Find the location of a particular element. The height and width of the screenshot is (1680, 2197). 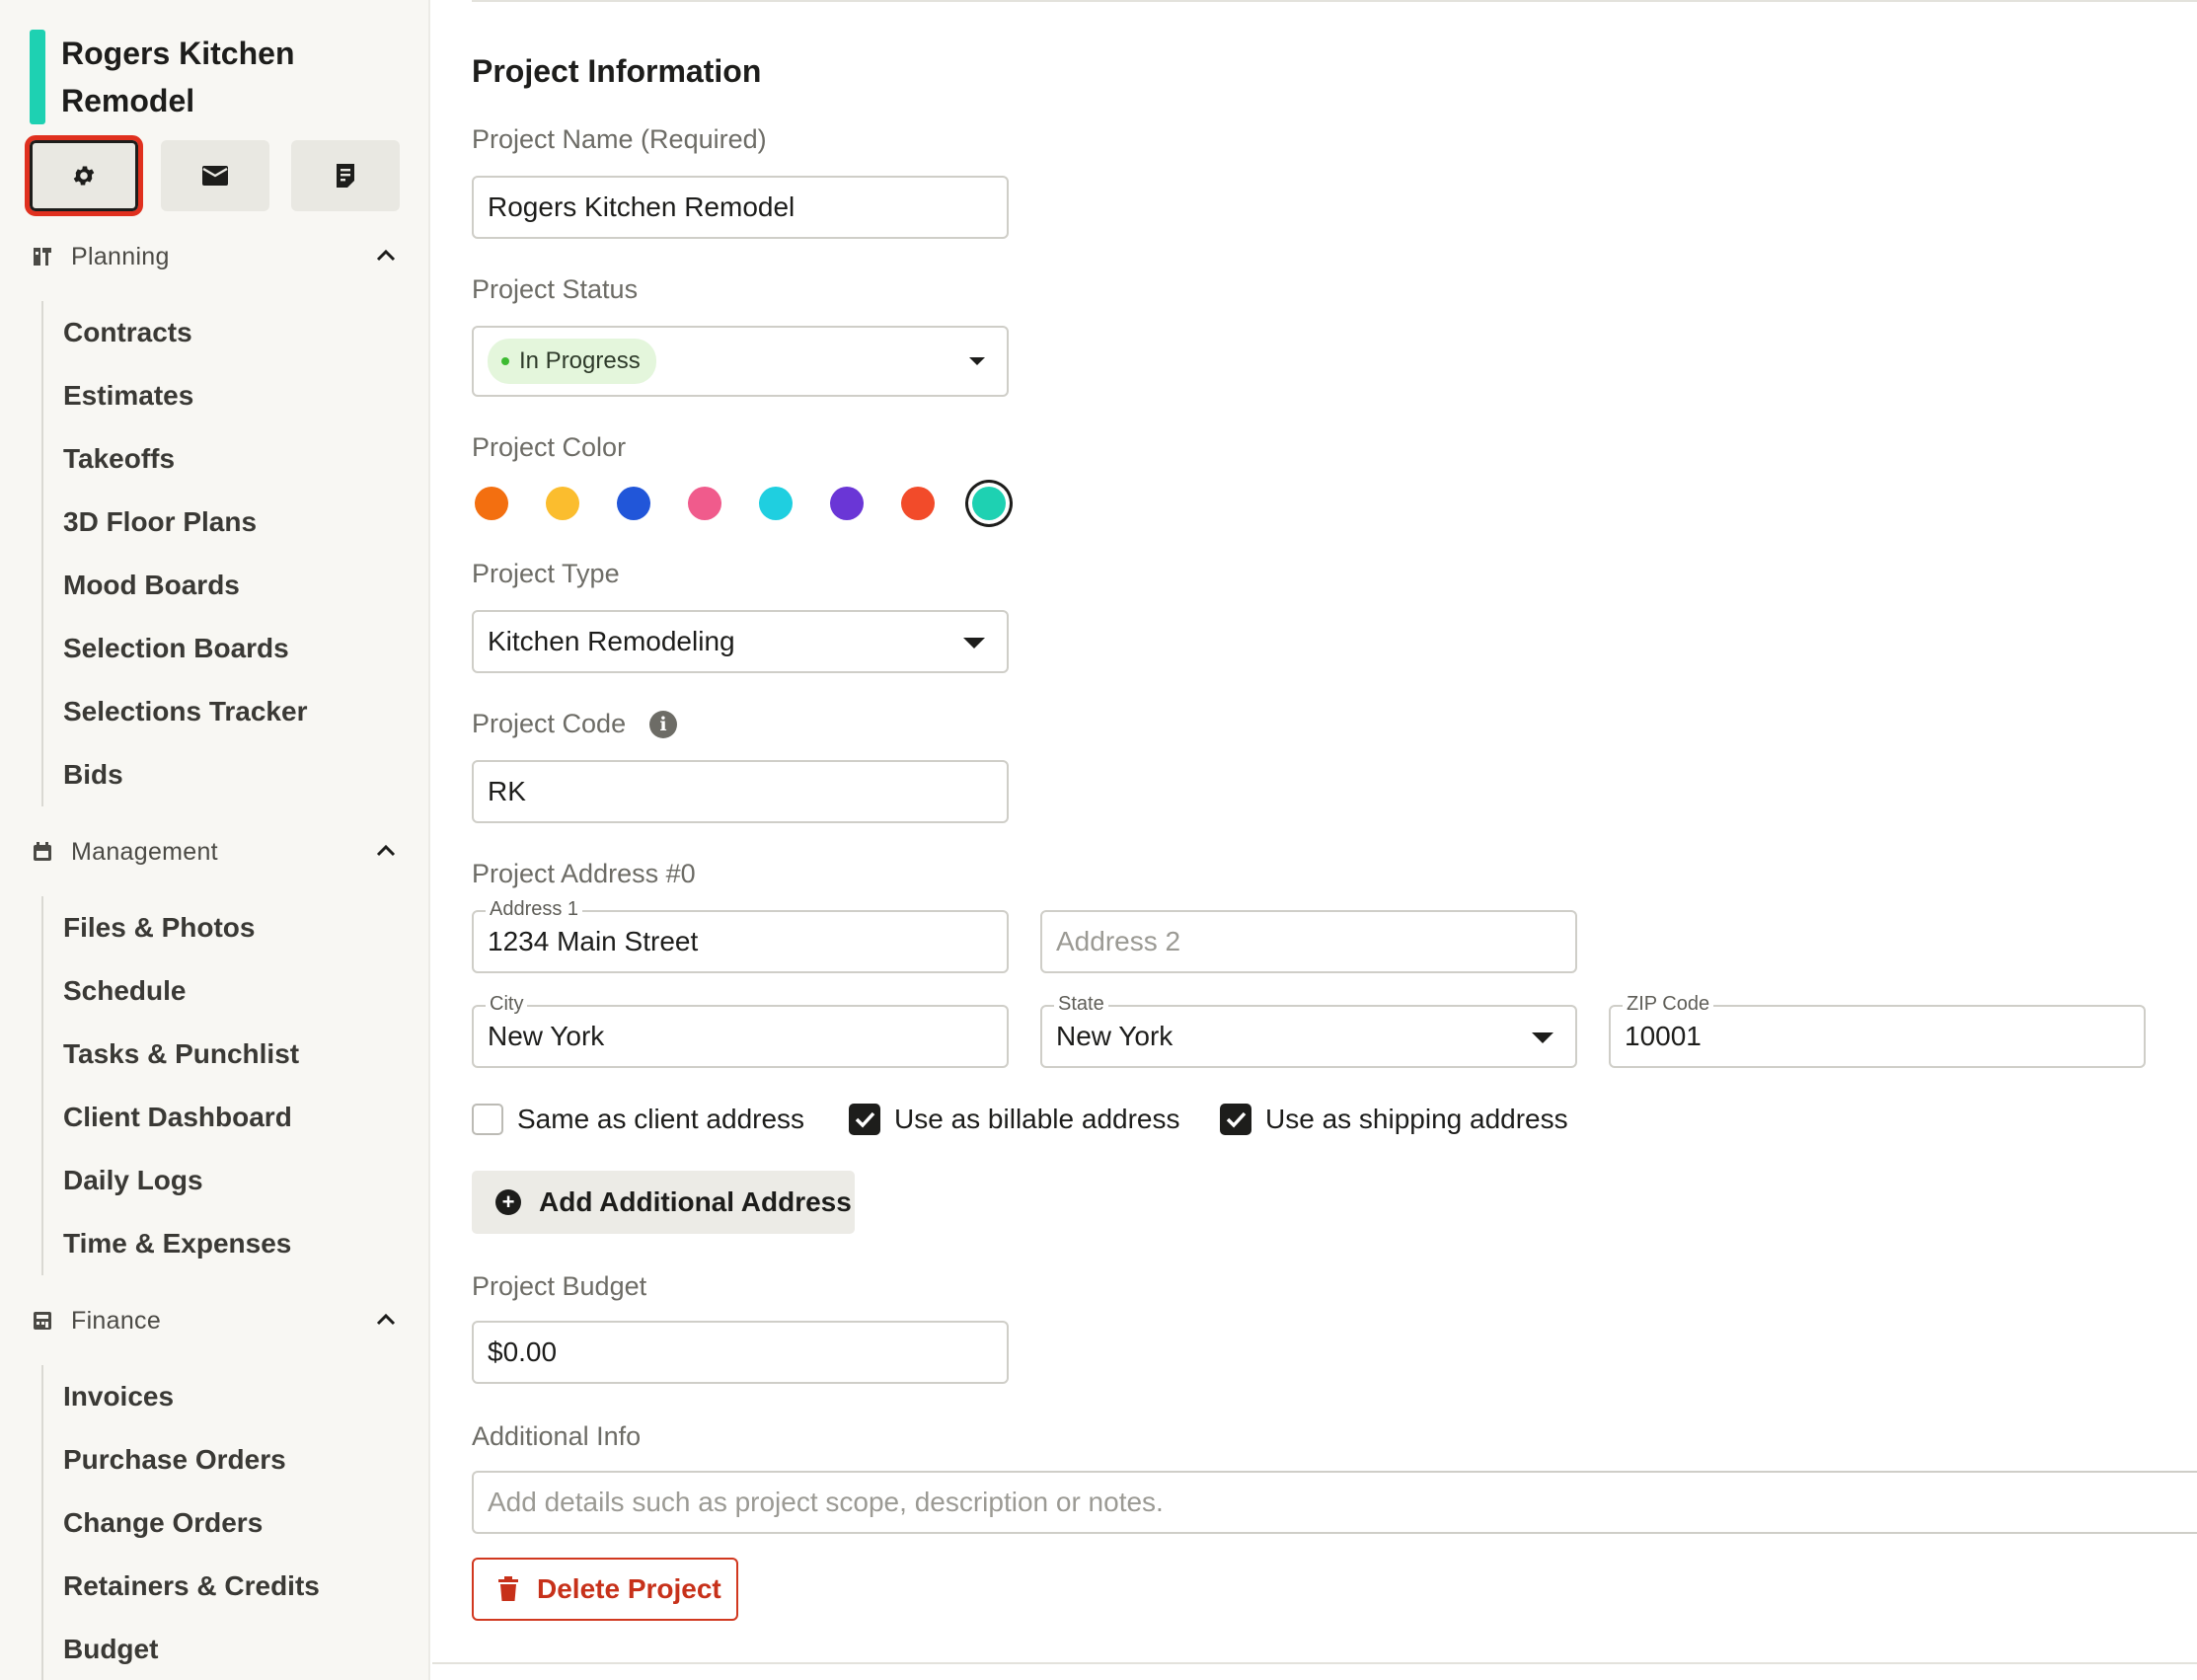

color-swatch-orange is located at coordinates (491, 503).